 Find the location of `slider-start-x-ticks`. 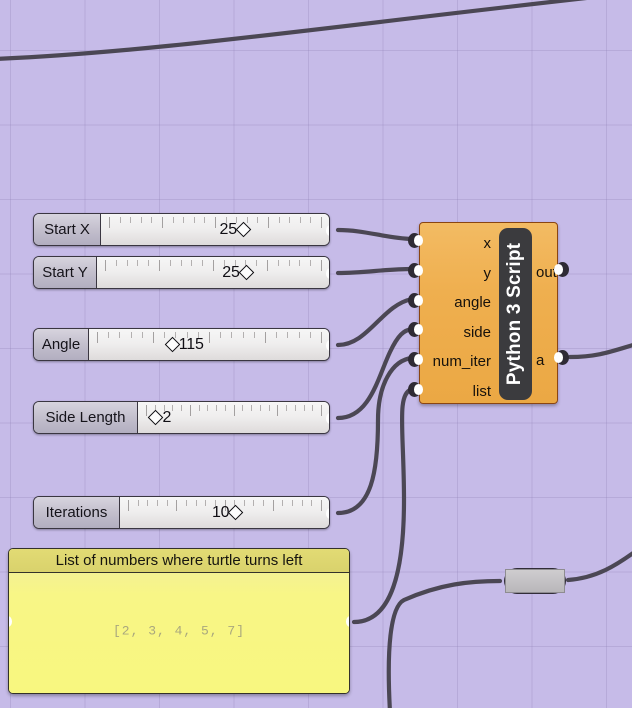

slider-start-x-ticks is located at coordinates (215, 229).